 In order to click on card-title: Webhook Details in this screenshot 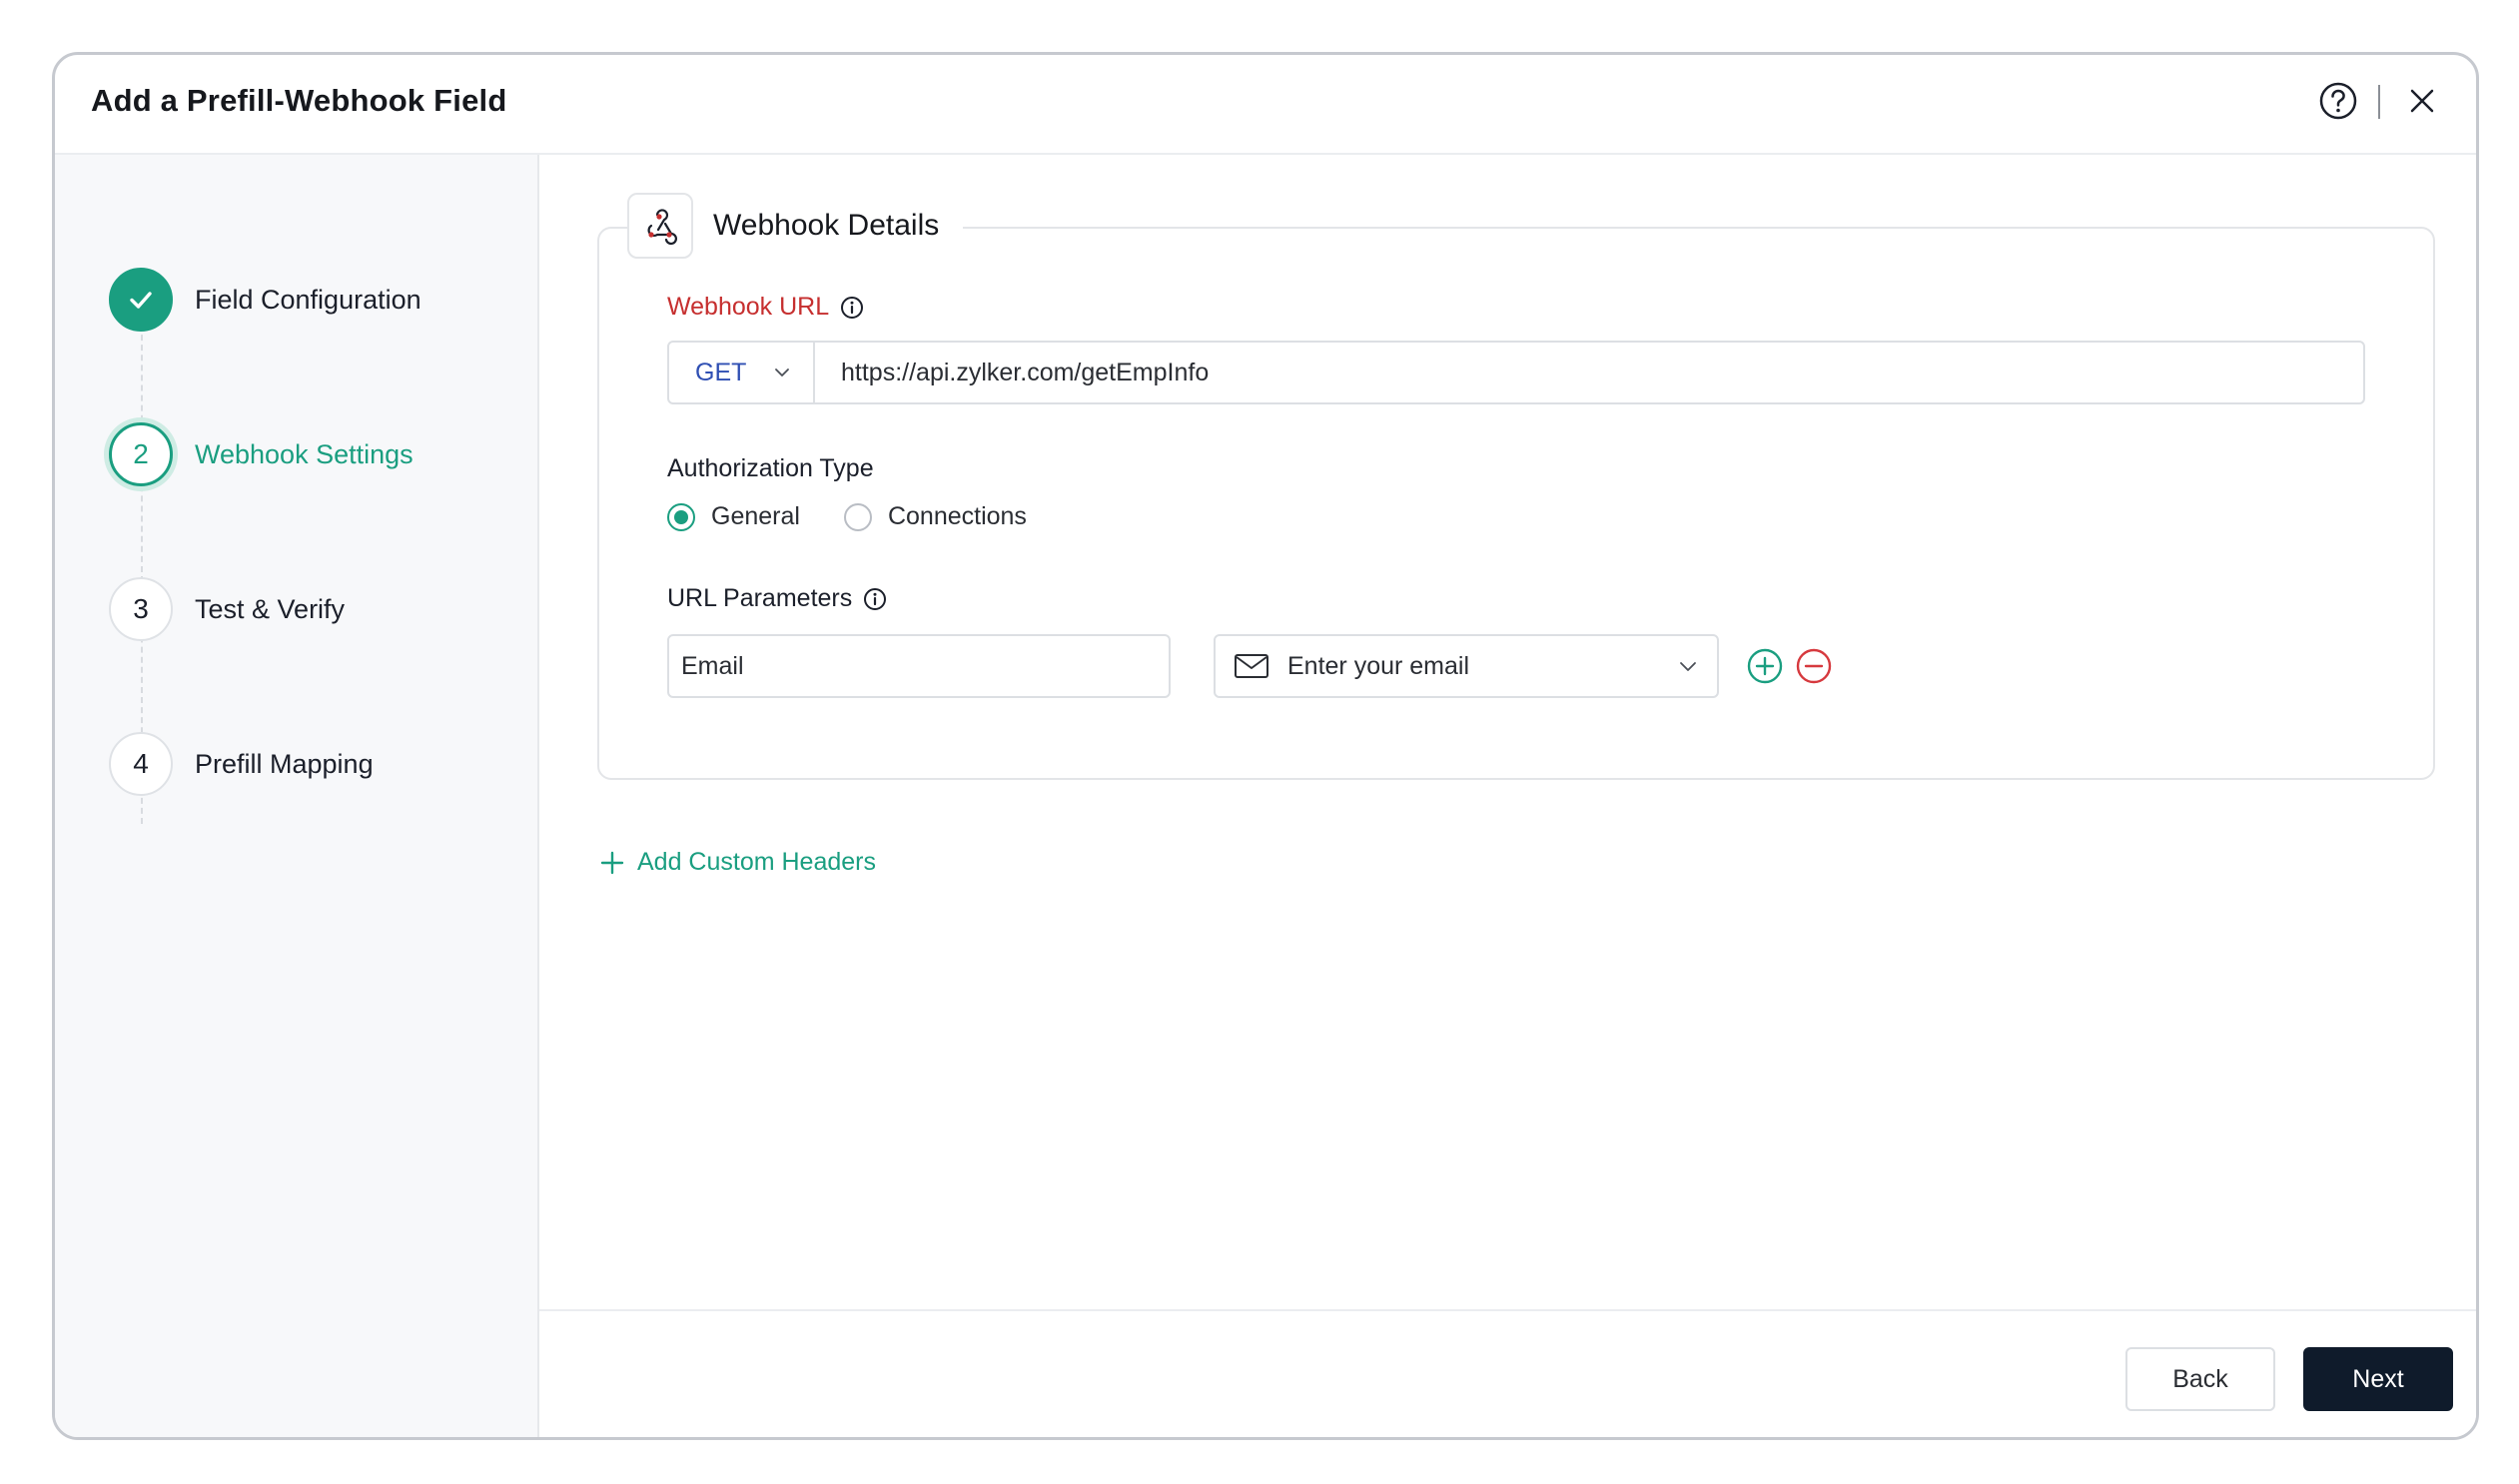, I will do `click(827, 225)`.